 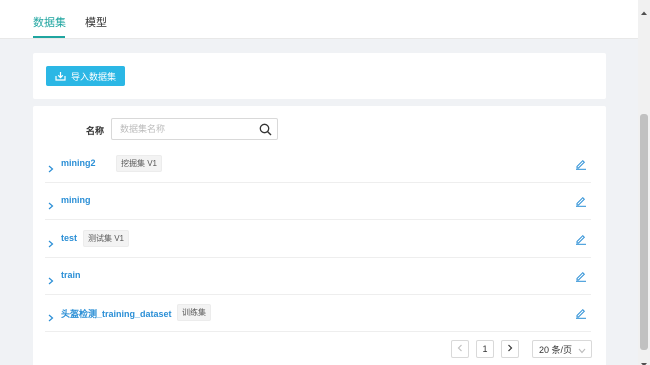 I want to click on dataset-row: test 测试集 V1, so click(x=318, y=239).